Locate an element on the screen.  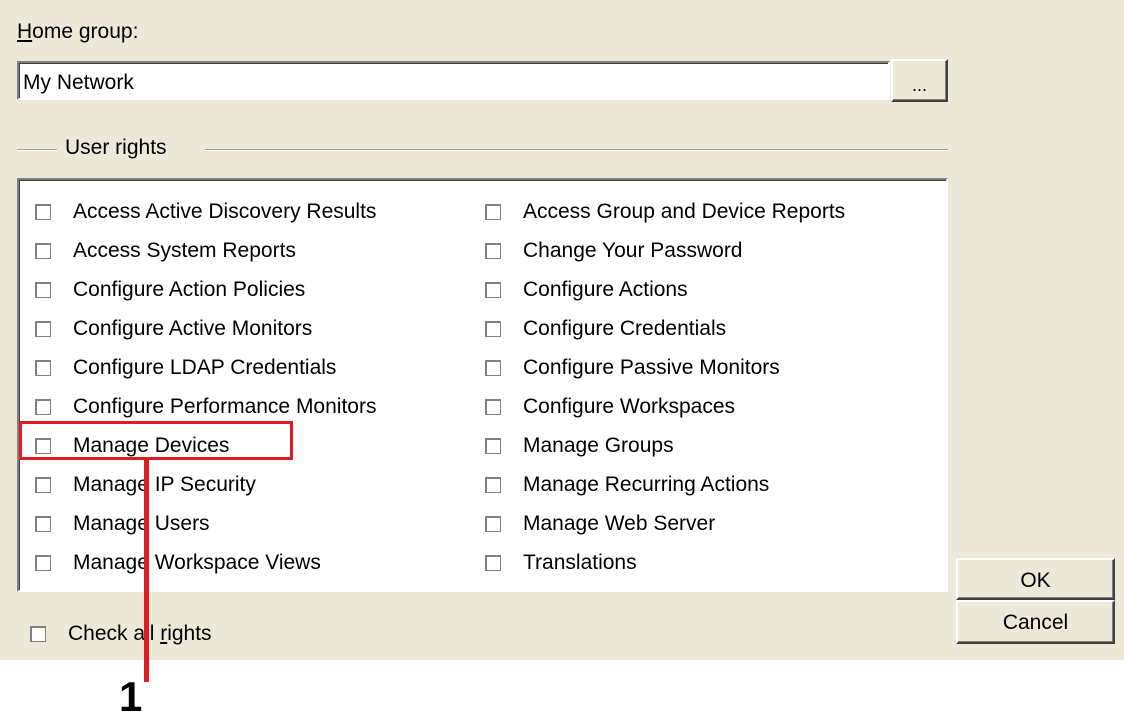
right-checkbox-manage-users: Manage Users is located at coordinates (205, 523).